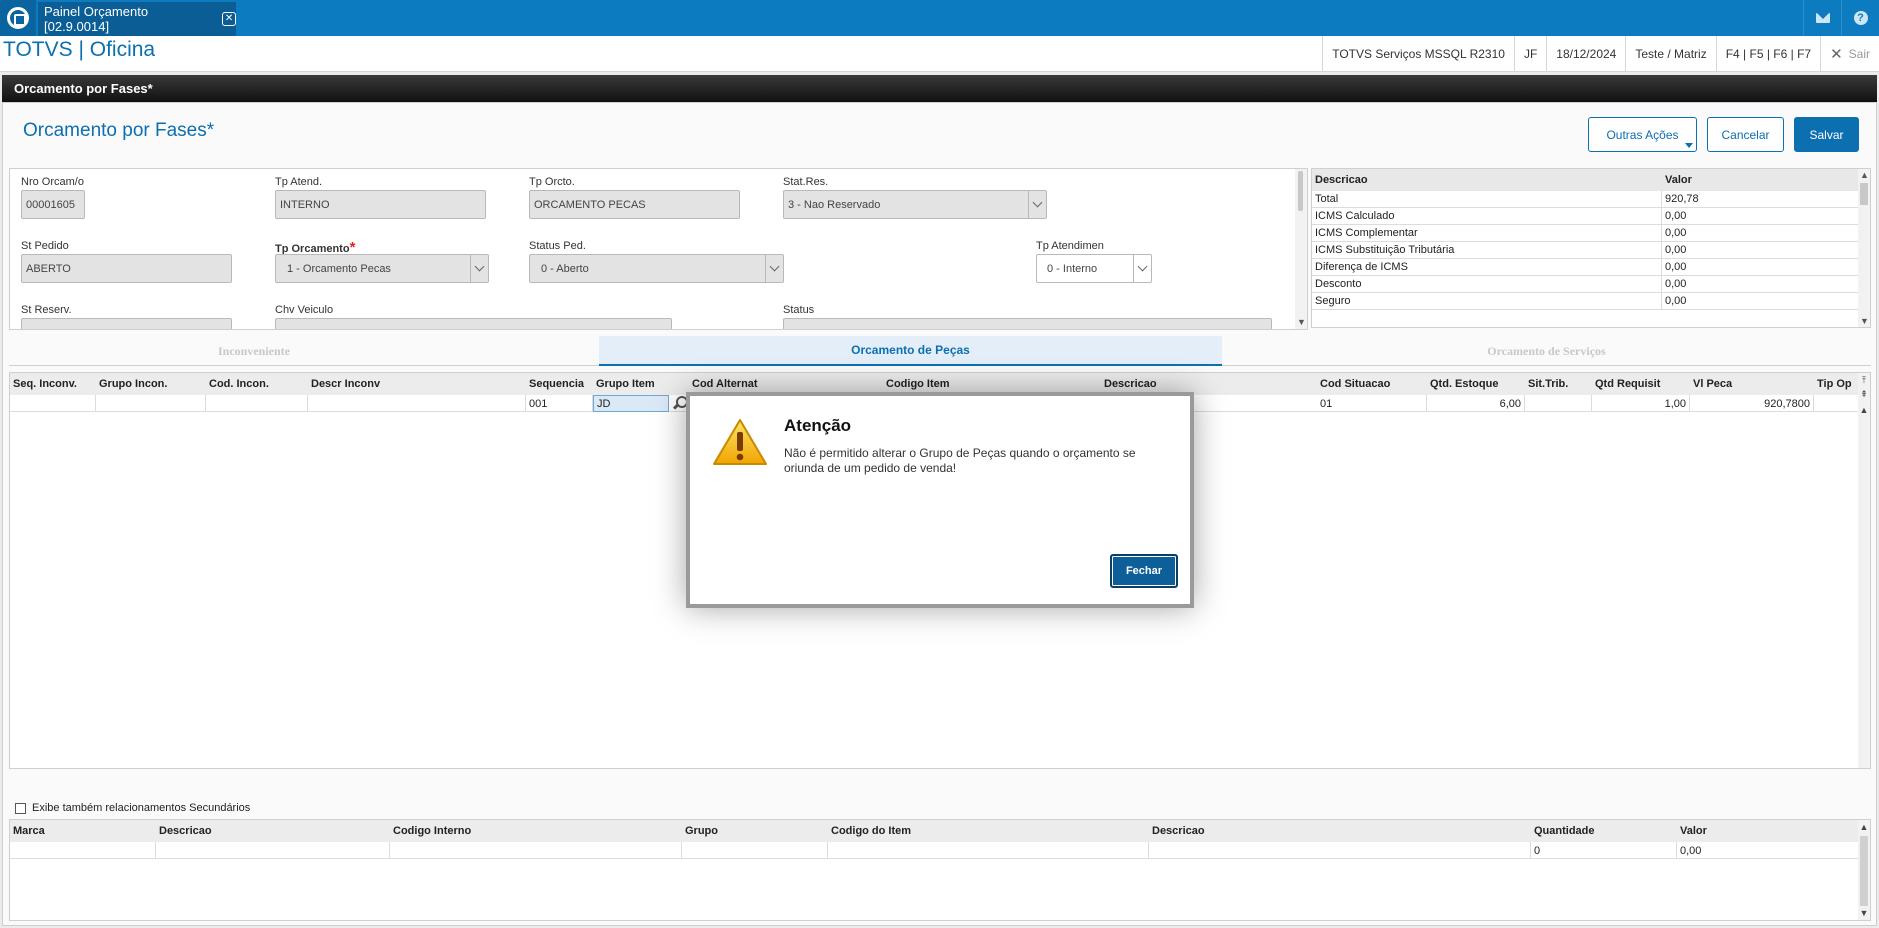 This screenshot has width=1879, height=928. Describe the element at coordinates (988, 831) in the screenshot. I see `col-header: Codigo do Item` at that location.